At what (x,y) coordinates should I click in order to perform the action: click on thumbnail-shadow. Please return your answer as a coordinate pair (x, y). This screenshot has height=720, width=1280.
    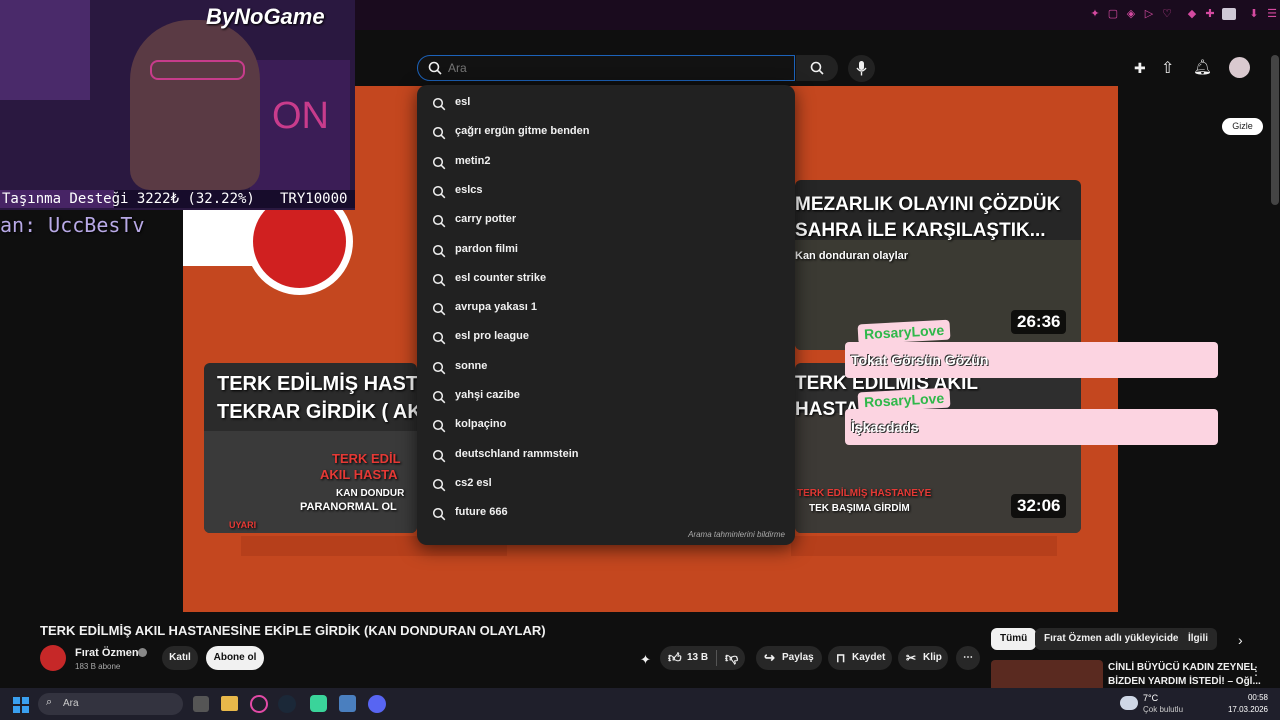
    Looking at the image, I should click on (924, 546).